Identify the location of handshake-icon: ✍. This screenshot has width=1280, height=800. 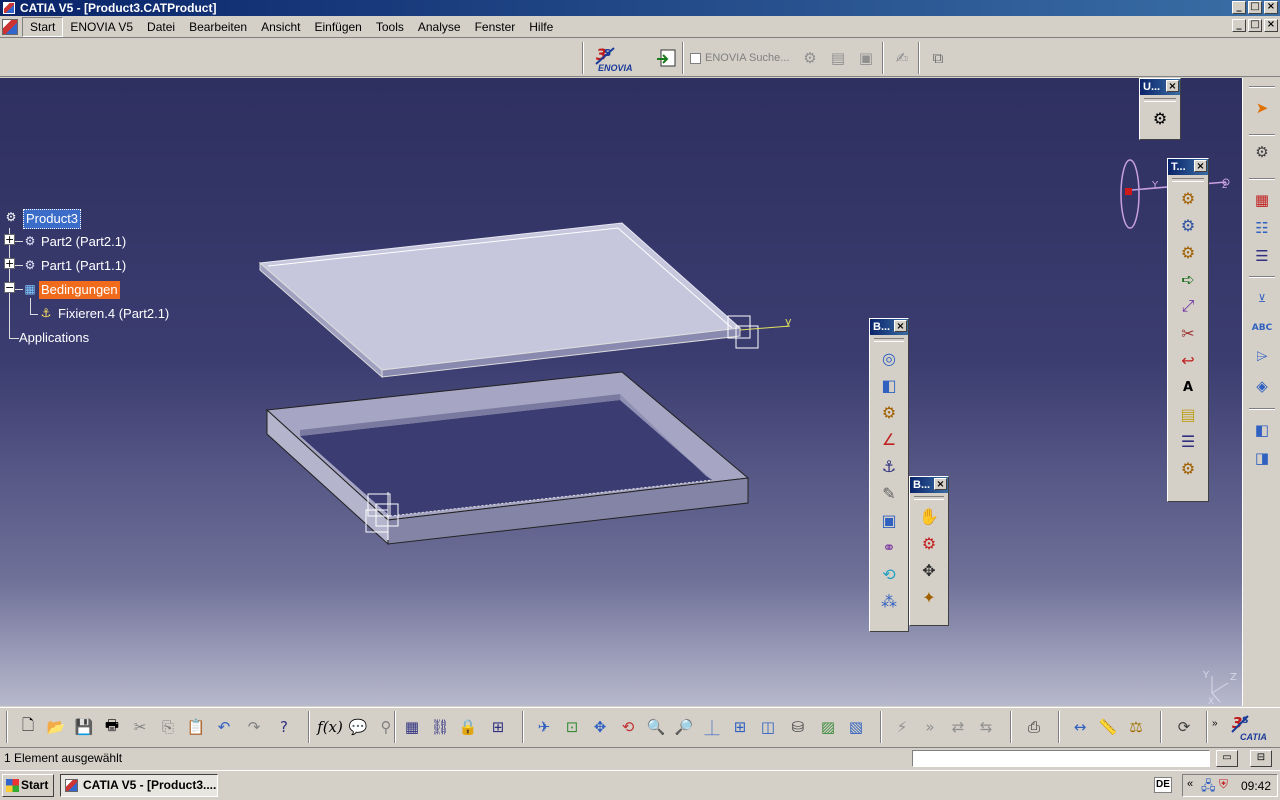
(902, 58).